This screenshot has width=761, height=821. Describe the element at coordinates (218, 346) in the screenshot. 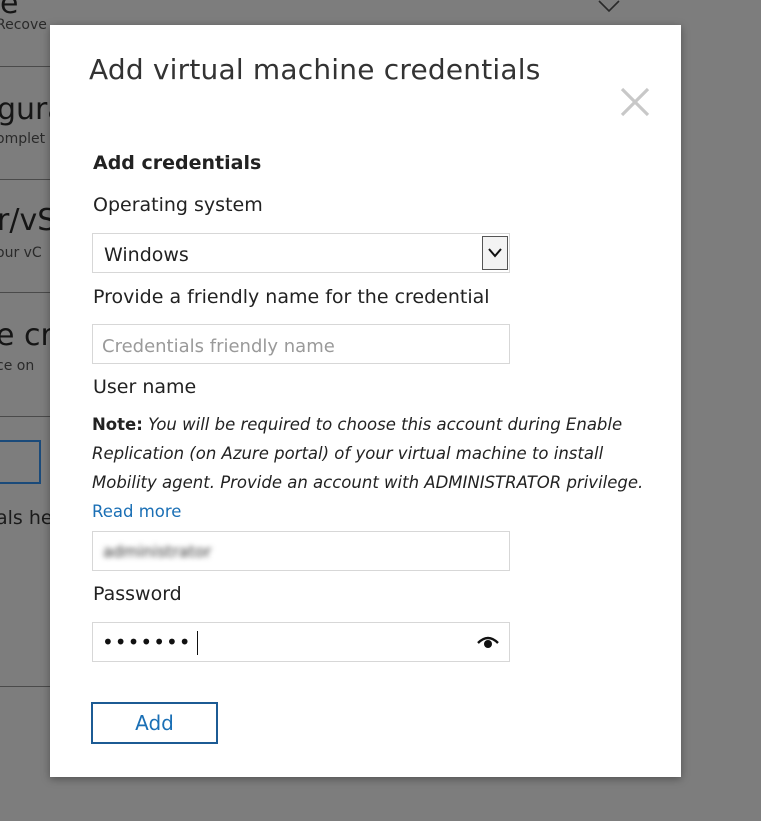

I see `friendly-name-placeholder: Credentials friendly name` at that location.